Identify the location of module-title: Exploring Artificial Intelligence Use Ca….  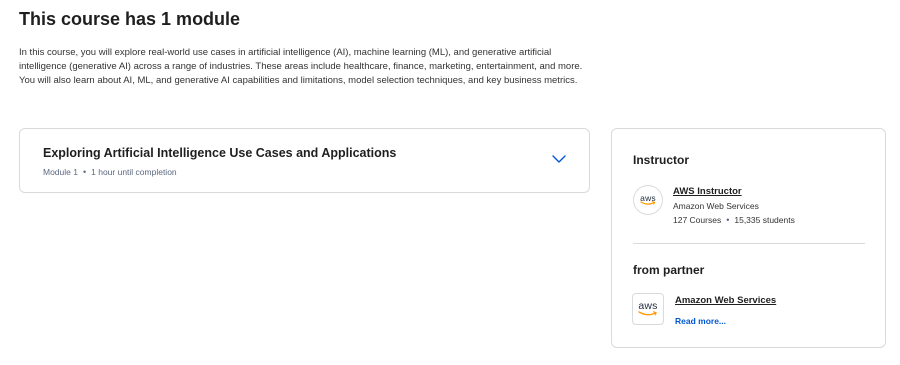
(220, 153).